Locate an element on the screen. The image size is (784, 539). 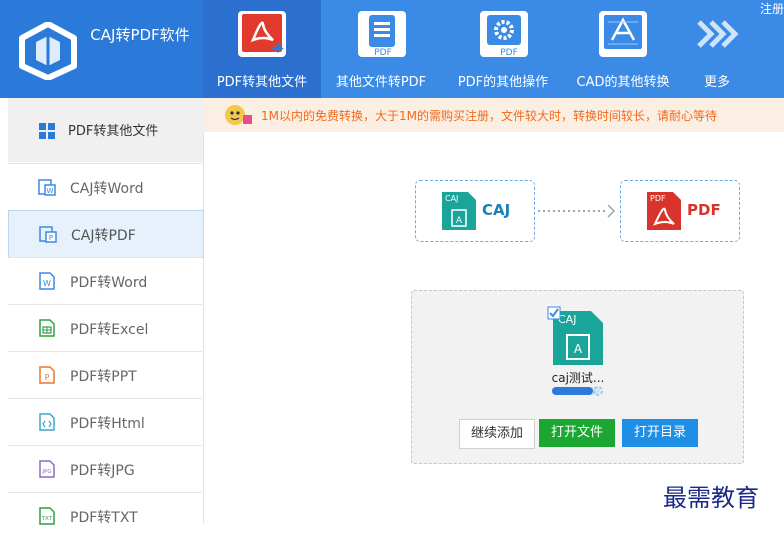
caj-pdf-icon: P is located at coordinates (48, 234).